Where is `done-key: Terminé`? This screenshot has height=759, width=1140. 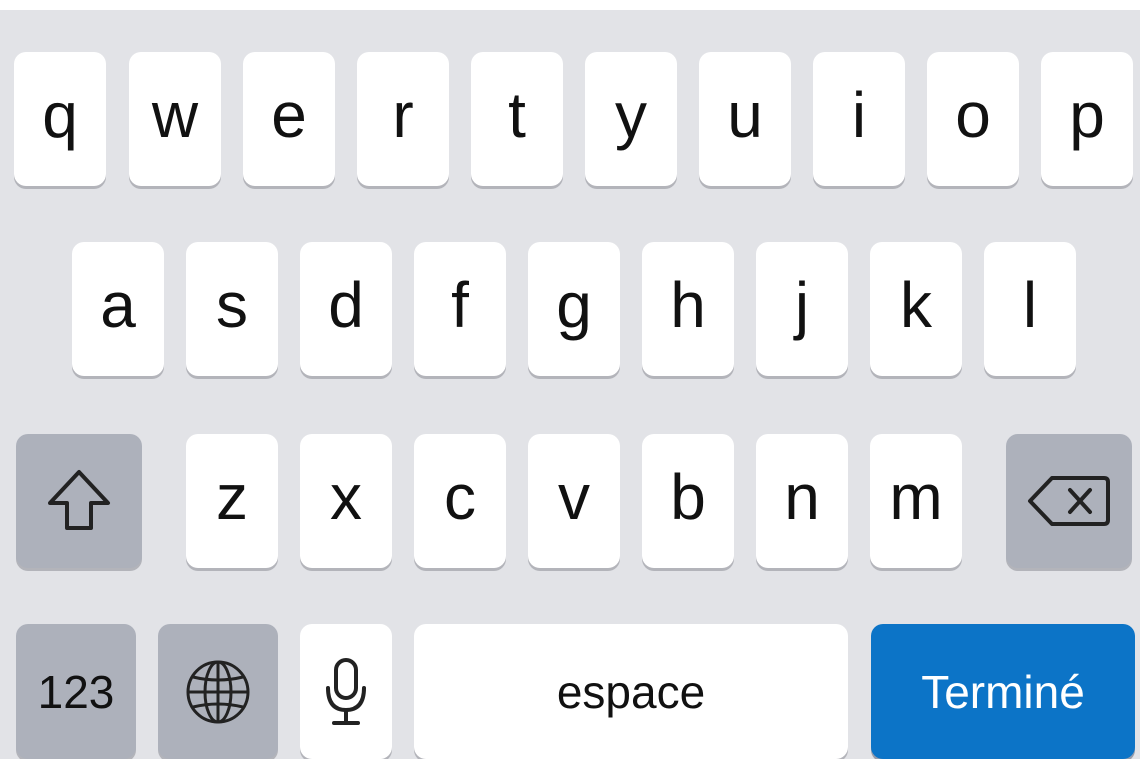
done-key: Terminé is located at coordinates (1003, 691).